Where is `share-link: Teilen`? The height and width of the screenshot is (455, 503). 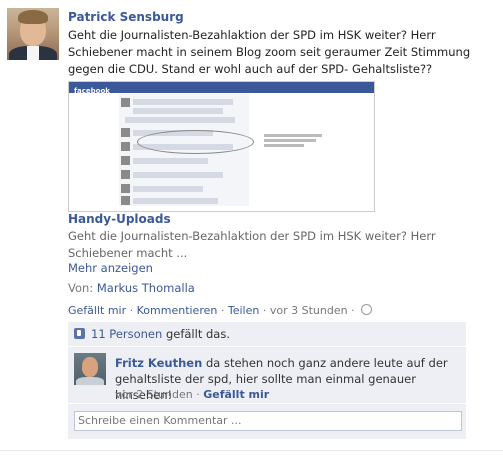 share-link: Teilen is located at coordinates (243, 310).